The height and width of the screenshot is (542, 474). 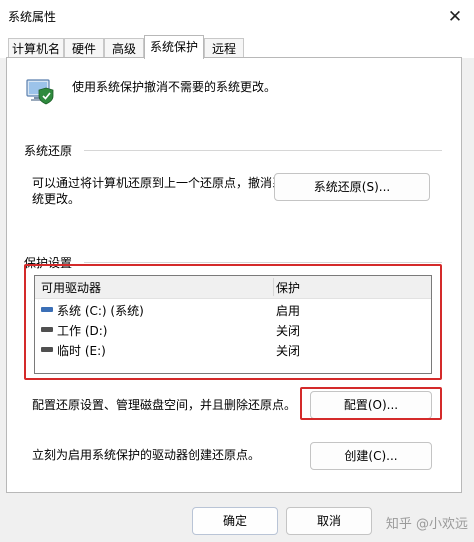 I want to click on ok-button: 确定, so click(x=235, y=521).